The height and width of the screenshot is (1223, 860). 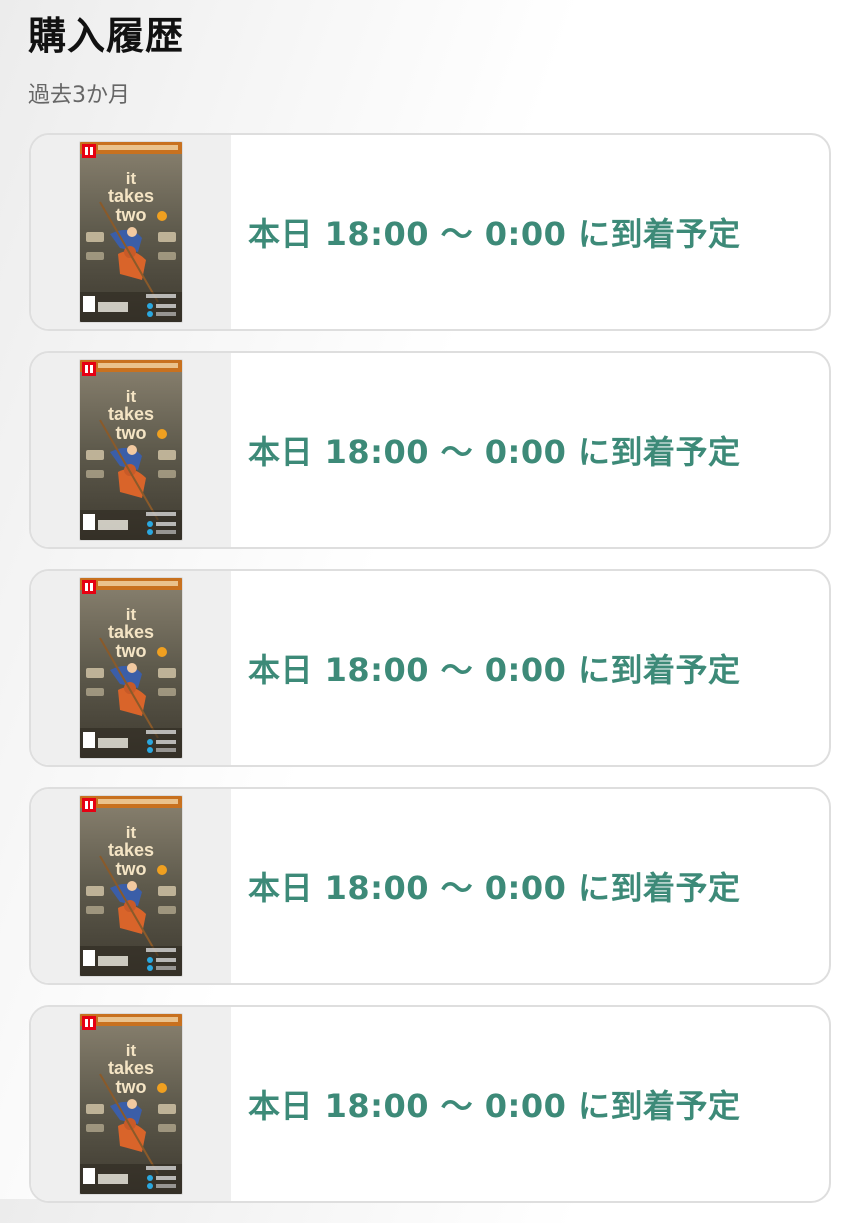 I want to click on page-title: 購入履歴, so click(x=106, y=36).